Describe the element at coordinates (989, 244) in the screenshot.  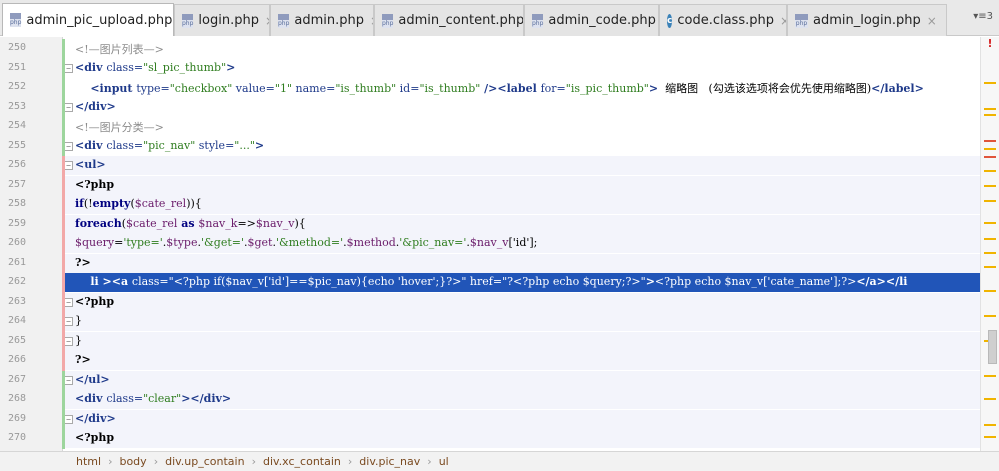
I see `vertical-scrollbar` at that location.